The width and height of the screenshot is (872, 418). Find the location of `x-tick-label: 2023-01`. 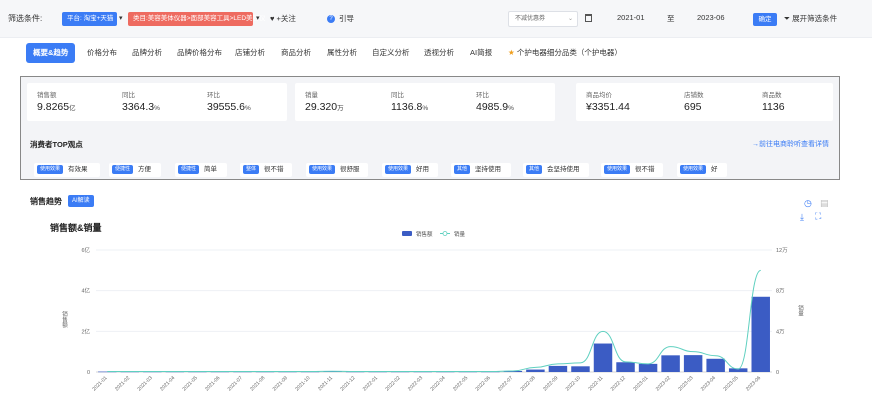

x-tick-label: 2023-01 is located at coordinates (640, 383).